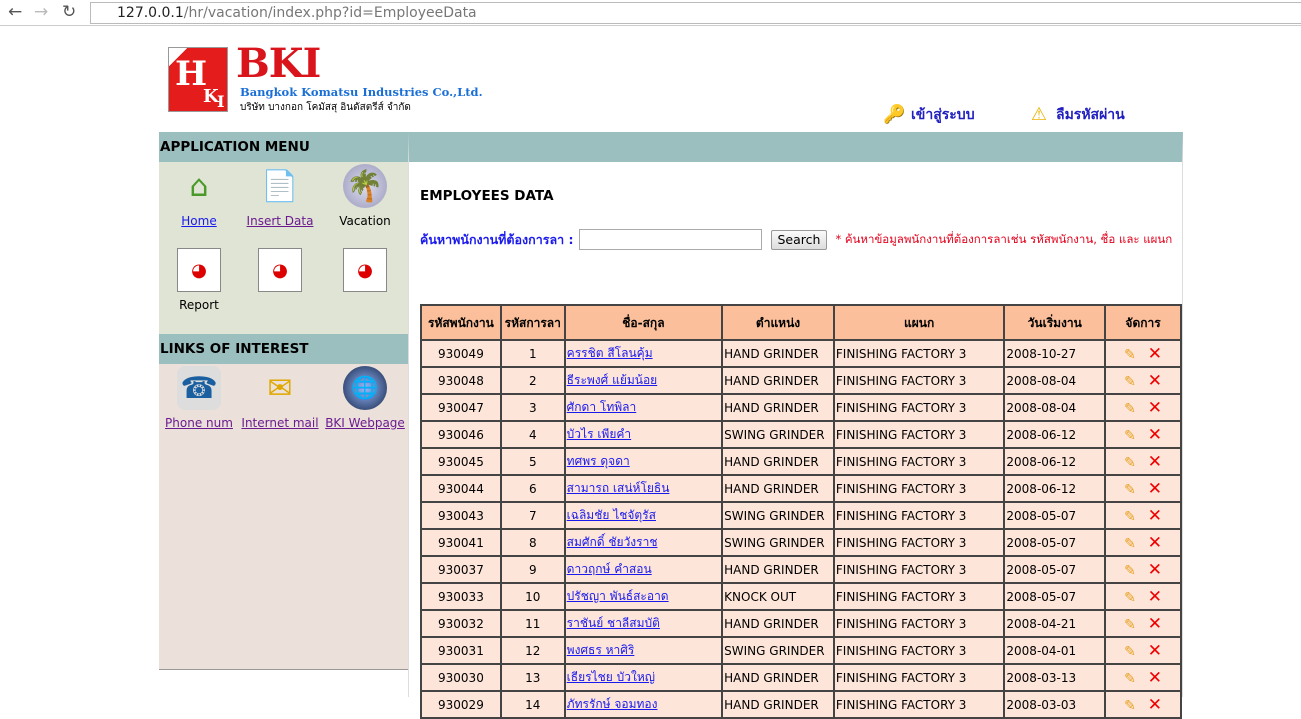  I want to click on reload-icon: ↻, so click(69, 12).